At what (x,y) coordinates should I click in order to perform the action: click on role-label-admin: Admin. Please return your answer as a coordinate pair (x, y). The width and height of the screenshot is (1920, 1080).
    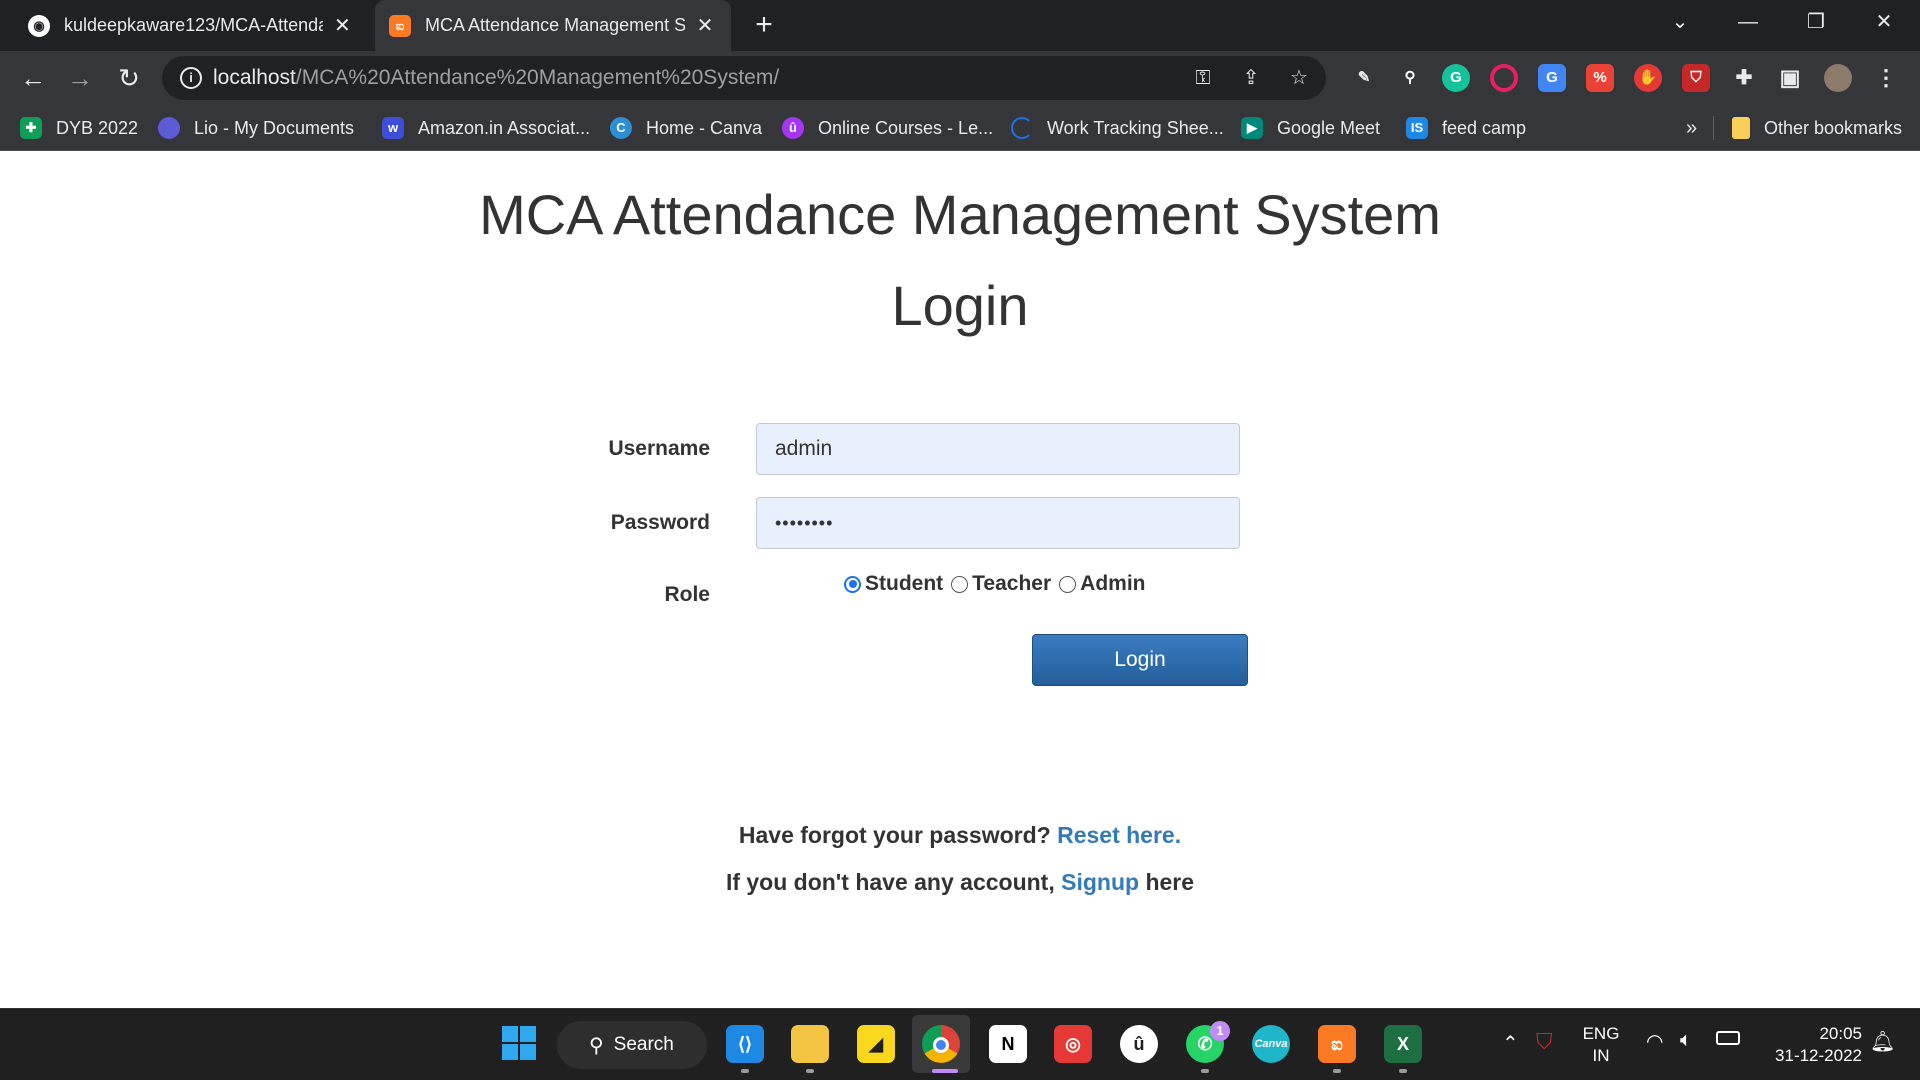
    Looking at the image, I should click on (1112, 584).